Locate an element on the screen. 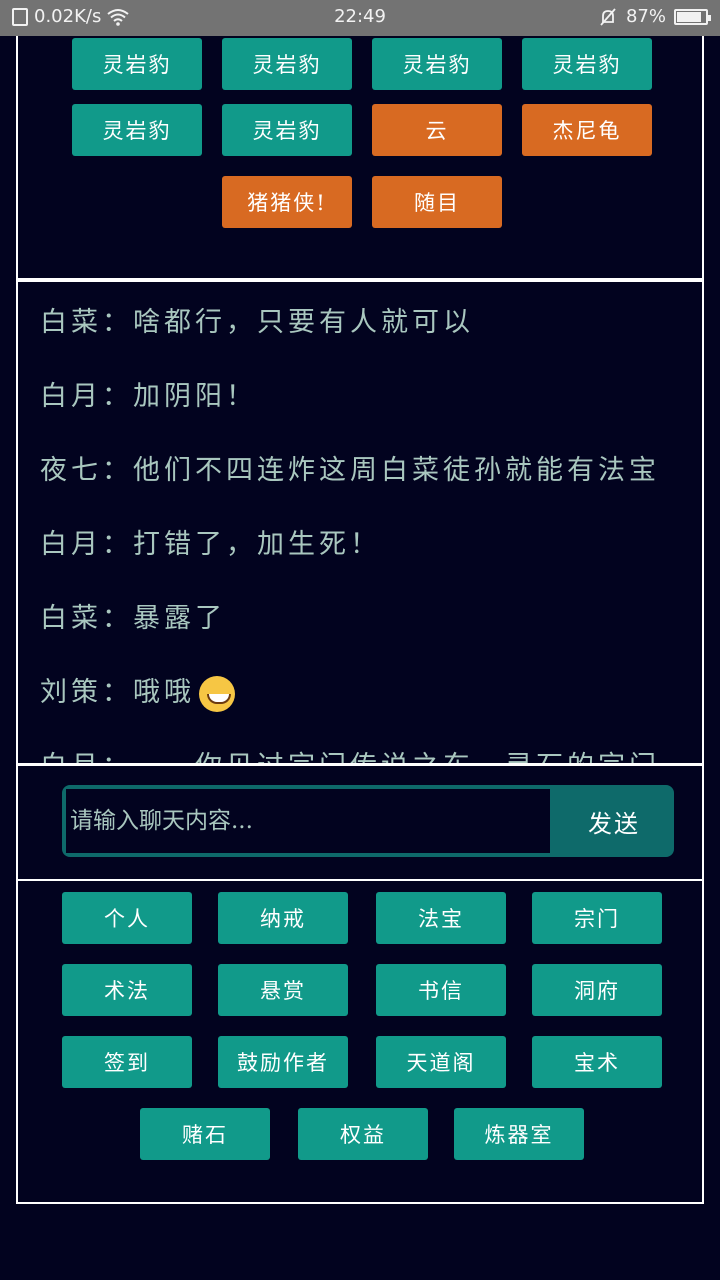  menu-button: 悬赏 is located at coordinates (283, 990).